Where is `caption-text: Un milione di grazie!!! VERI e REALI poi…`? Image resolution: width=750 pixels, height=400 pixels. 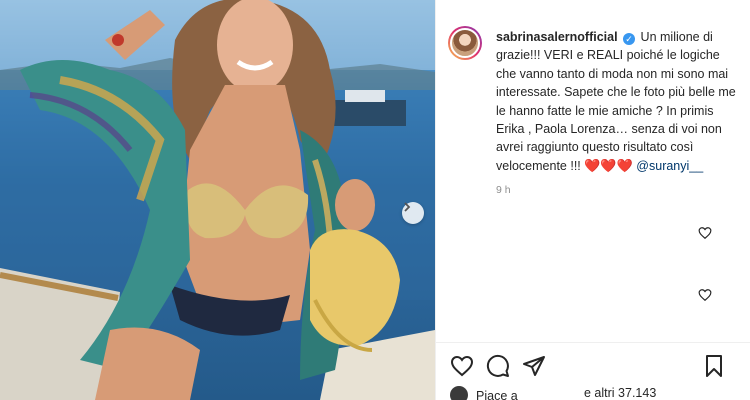 caption-text: Un milione di grazie!!! VERI e REALI poi… is located at coordinates (616, 101).